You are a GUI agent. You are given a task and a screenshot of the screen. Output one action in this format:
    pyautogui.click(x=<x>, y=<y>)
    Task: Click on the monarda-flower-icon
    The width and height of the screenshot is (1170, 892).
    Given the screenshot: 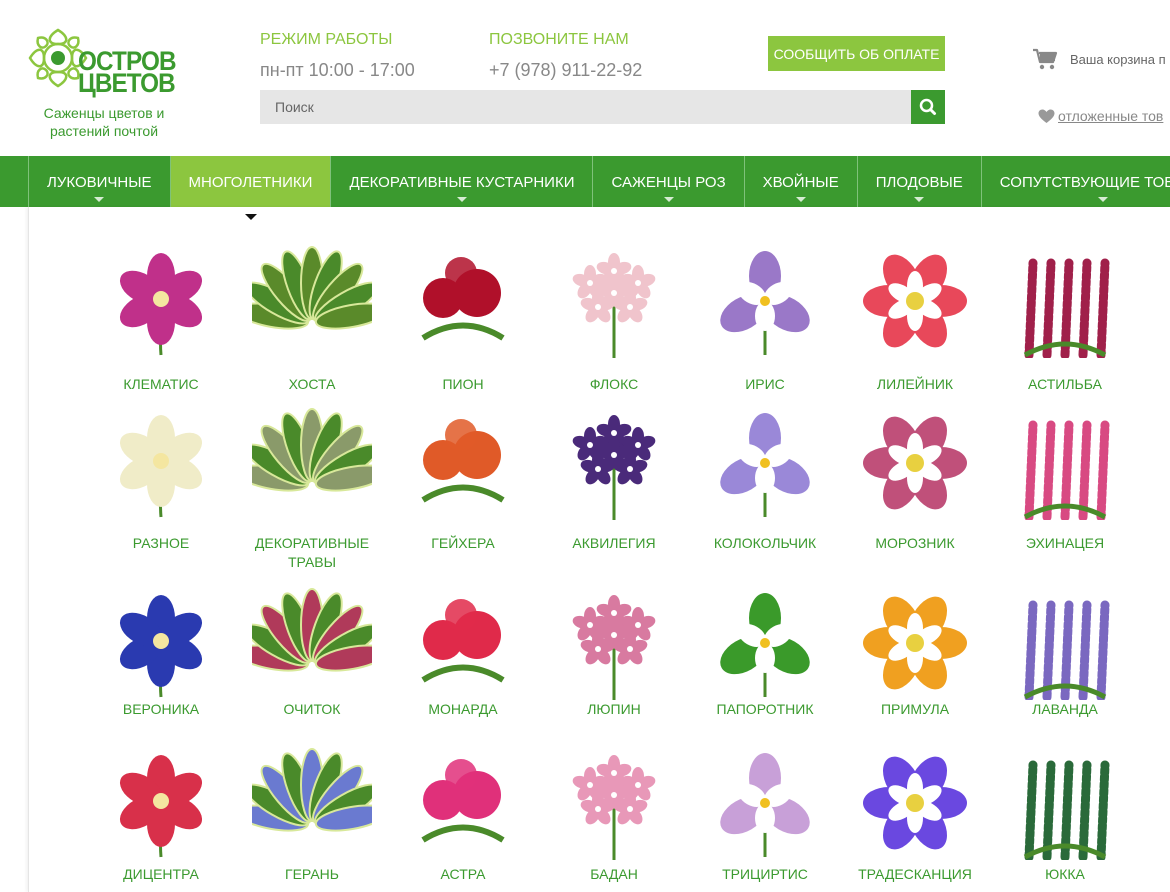 What is the action you would take?
    pyautogui.click(x=463, y=641)
    